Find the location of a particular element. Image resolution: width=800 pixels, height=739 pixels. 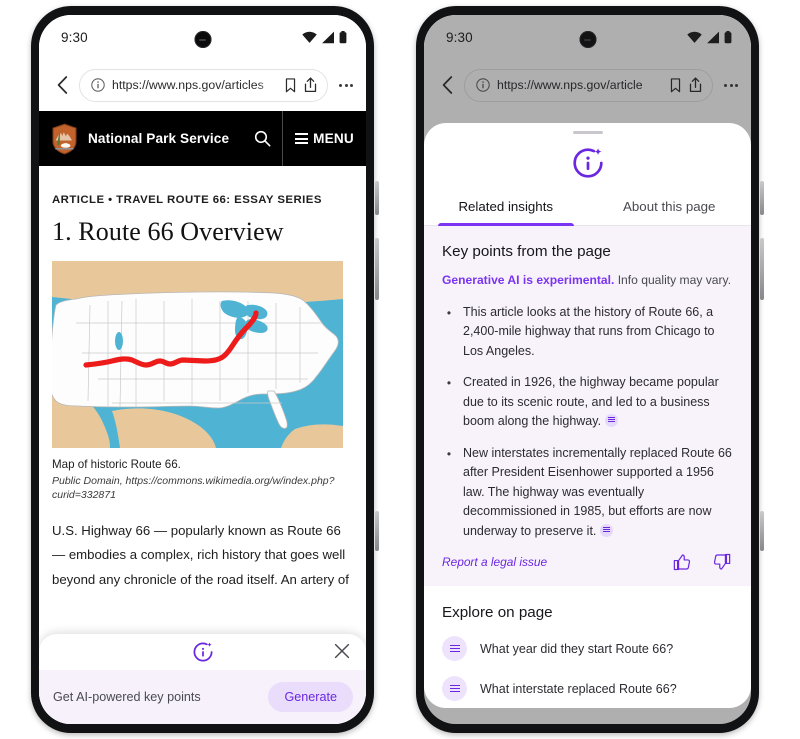

nps-arrowhead-logo is located at coordinates (64, 138).